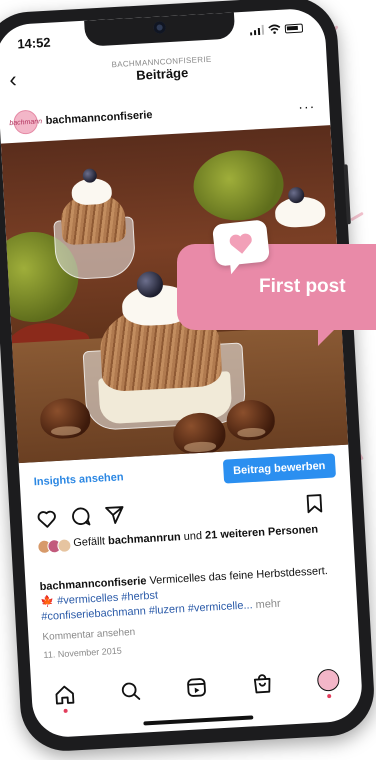 The image size is (376, 760). What do you see at coordinates (237, 576) in the screenshot?
I see `caption-text: Vermicelles das feine Herbstdessert.` at bounding box center [237, 576].